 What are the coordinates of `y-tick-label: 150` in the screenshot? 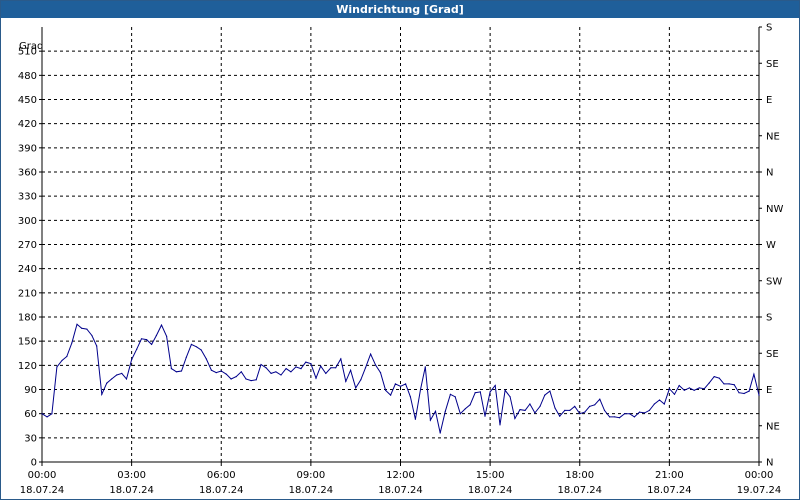 It's located at (27, 342).